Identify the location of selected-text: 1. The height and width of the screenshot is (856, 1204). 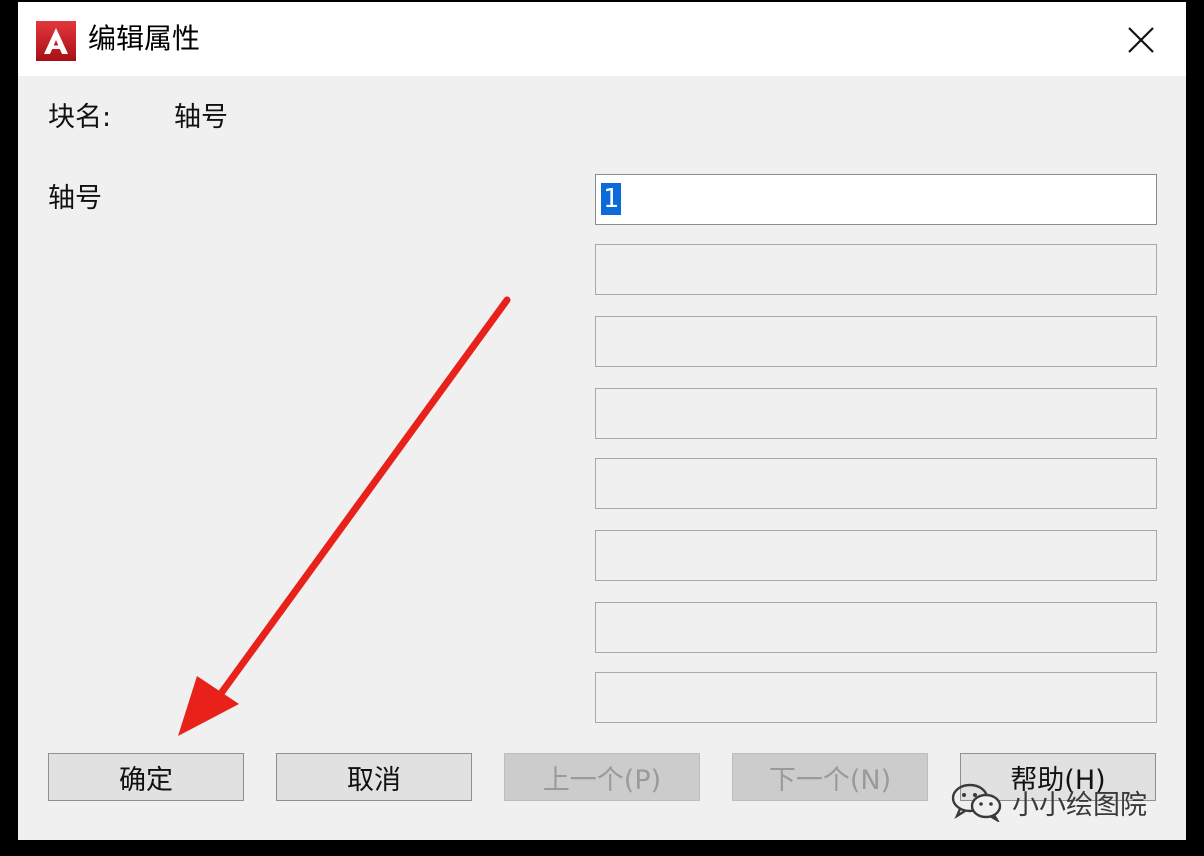
(611, 199).